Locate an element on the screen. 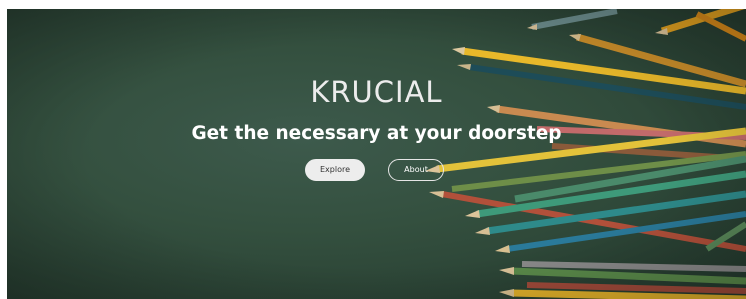 This screenshot has width=746, height=299. hero-tagline: Get the necessary at your doorstep is located at coordinates (376, 133).